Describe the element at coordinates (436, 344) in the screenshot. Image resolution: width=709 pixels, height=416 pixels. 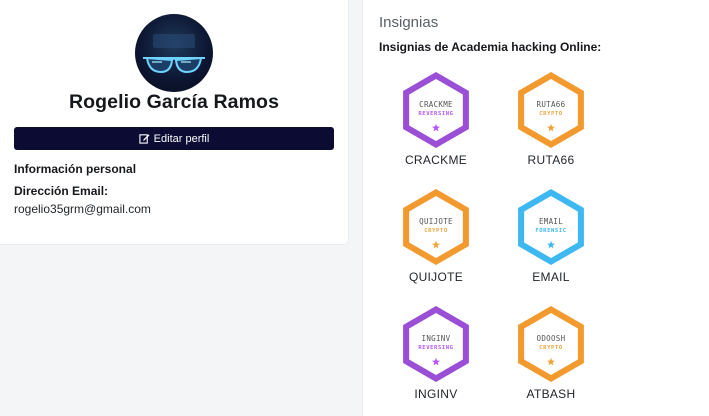
I see `badge-hexagon-icon: INGINV REVERSING` at that location.